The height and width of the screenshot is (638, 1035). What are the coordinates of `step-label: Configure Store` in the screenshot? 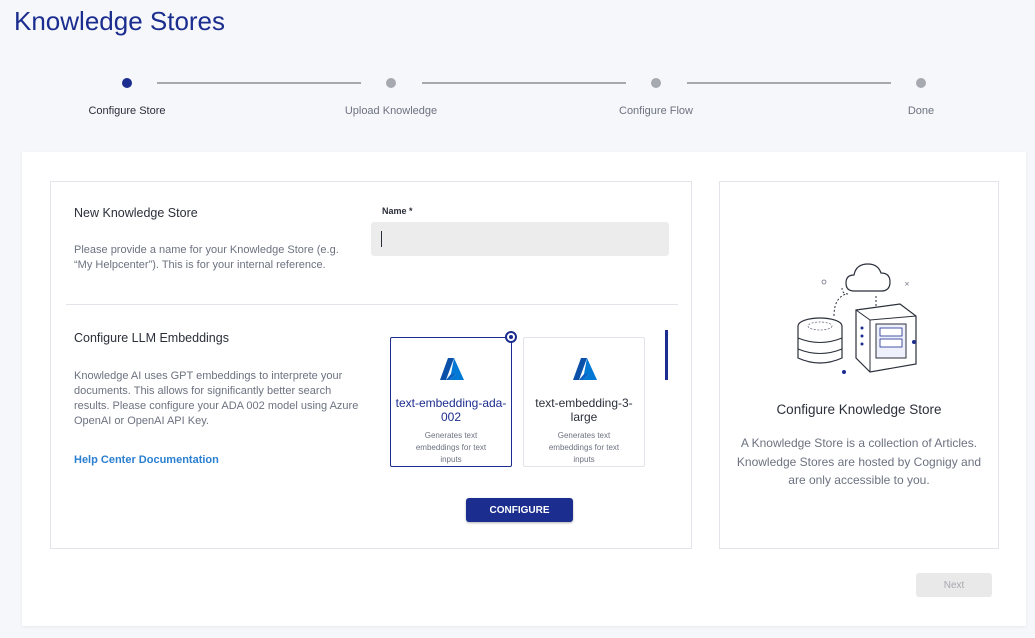 It's located at (127, 111).